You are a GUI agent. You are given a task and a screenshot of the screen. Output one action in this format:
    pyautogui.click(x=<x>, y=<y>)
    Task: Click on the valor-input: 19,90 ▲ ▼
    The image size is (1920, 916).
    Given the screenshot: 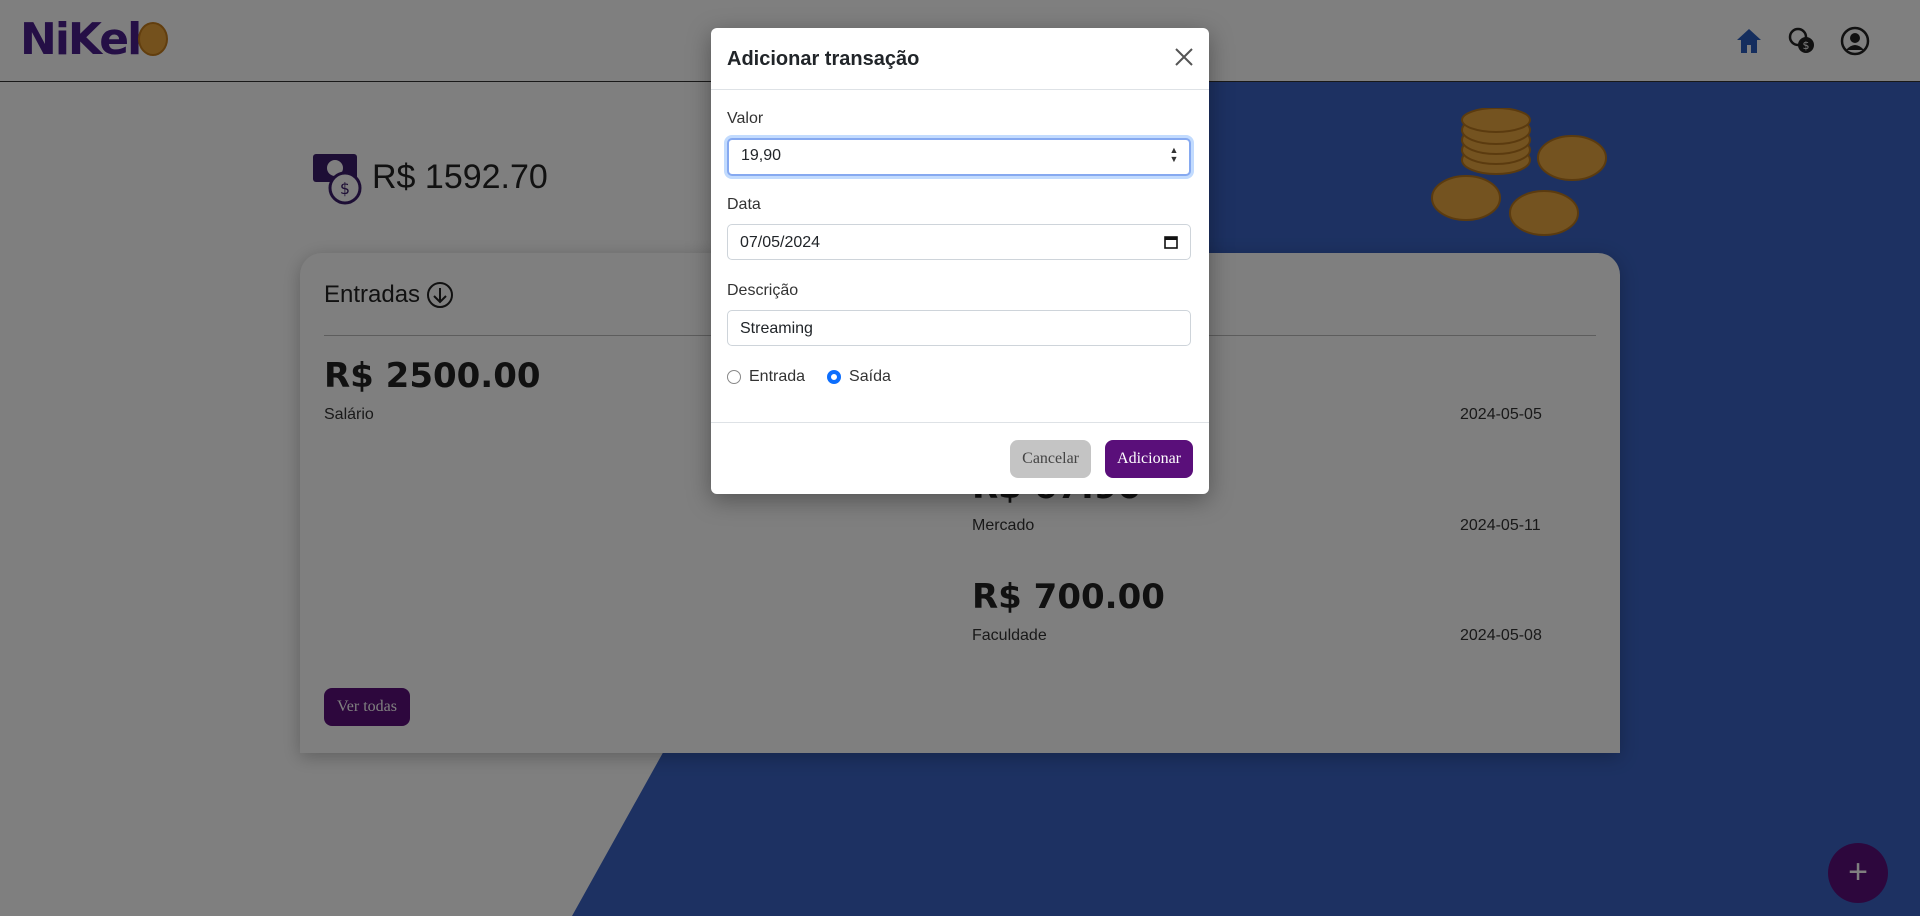 What is the action you would take?
    pyautogui.click(x=959, y=157)
    